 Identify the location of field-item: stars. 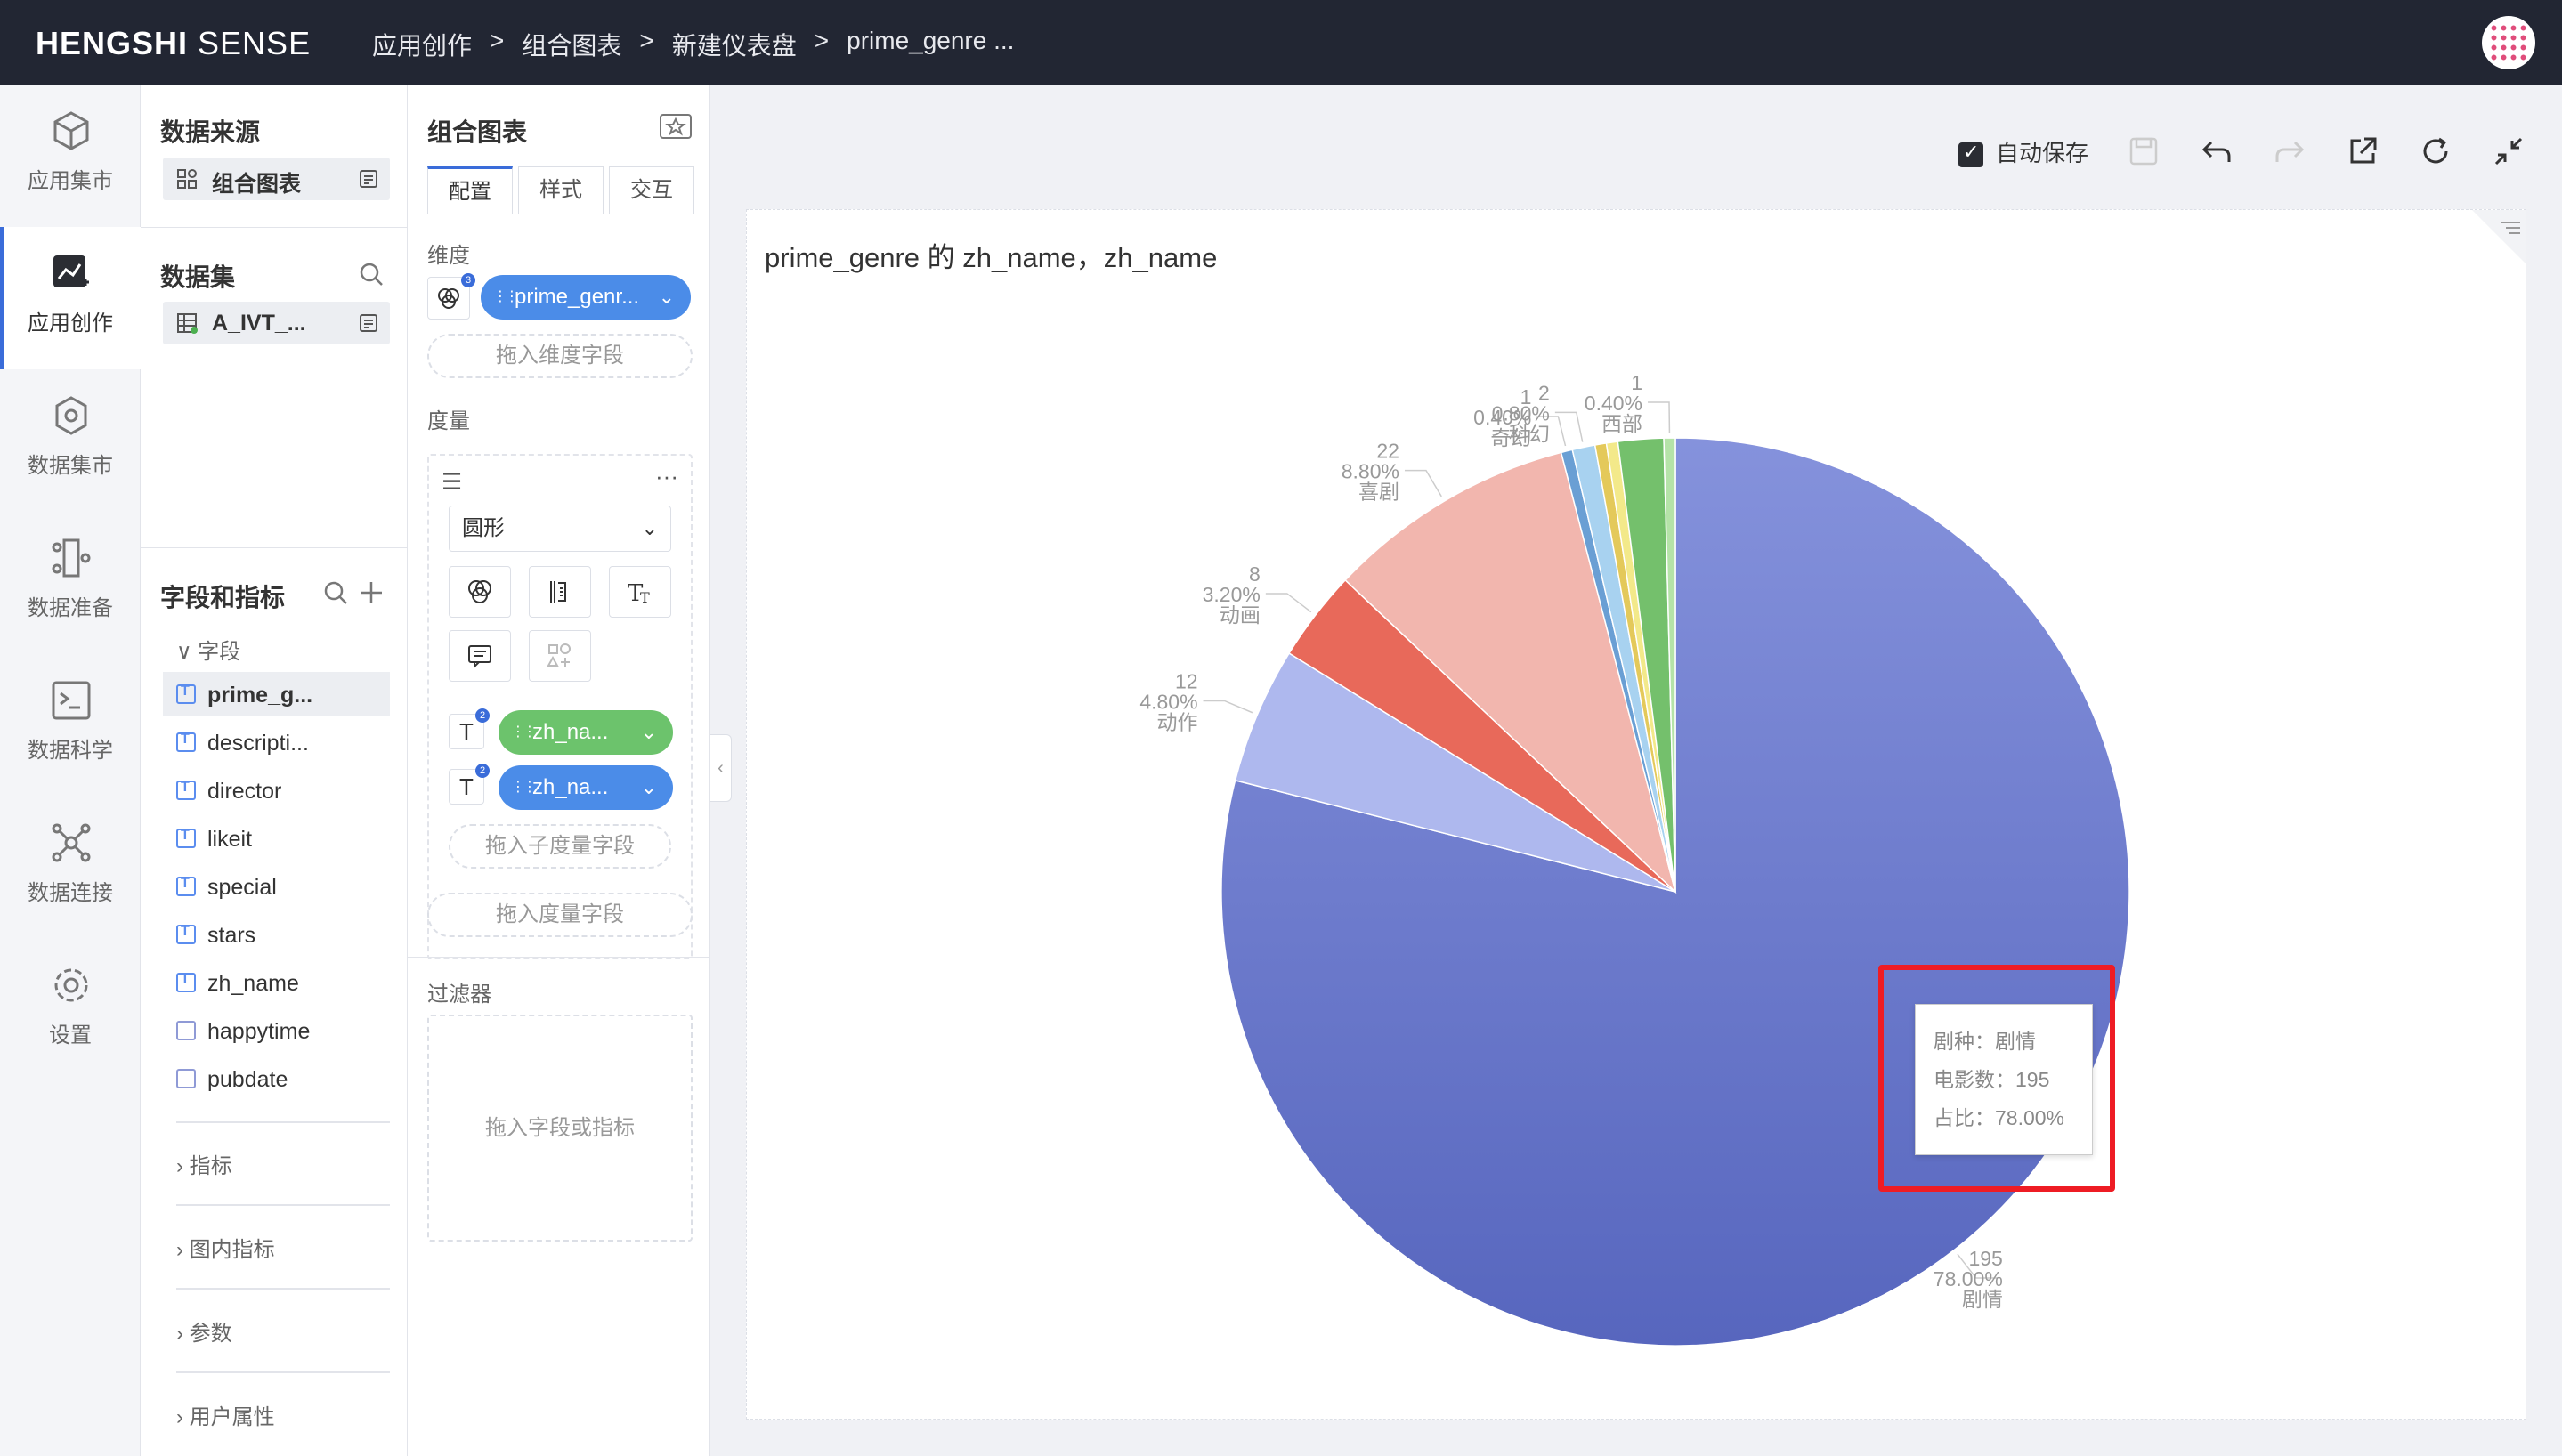
(276, 934).